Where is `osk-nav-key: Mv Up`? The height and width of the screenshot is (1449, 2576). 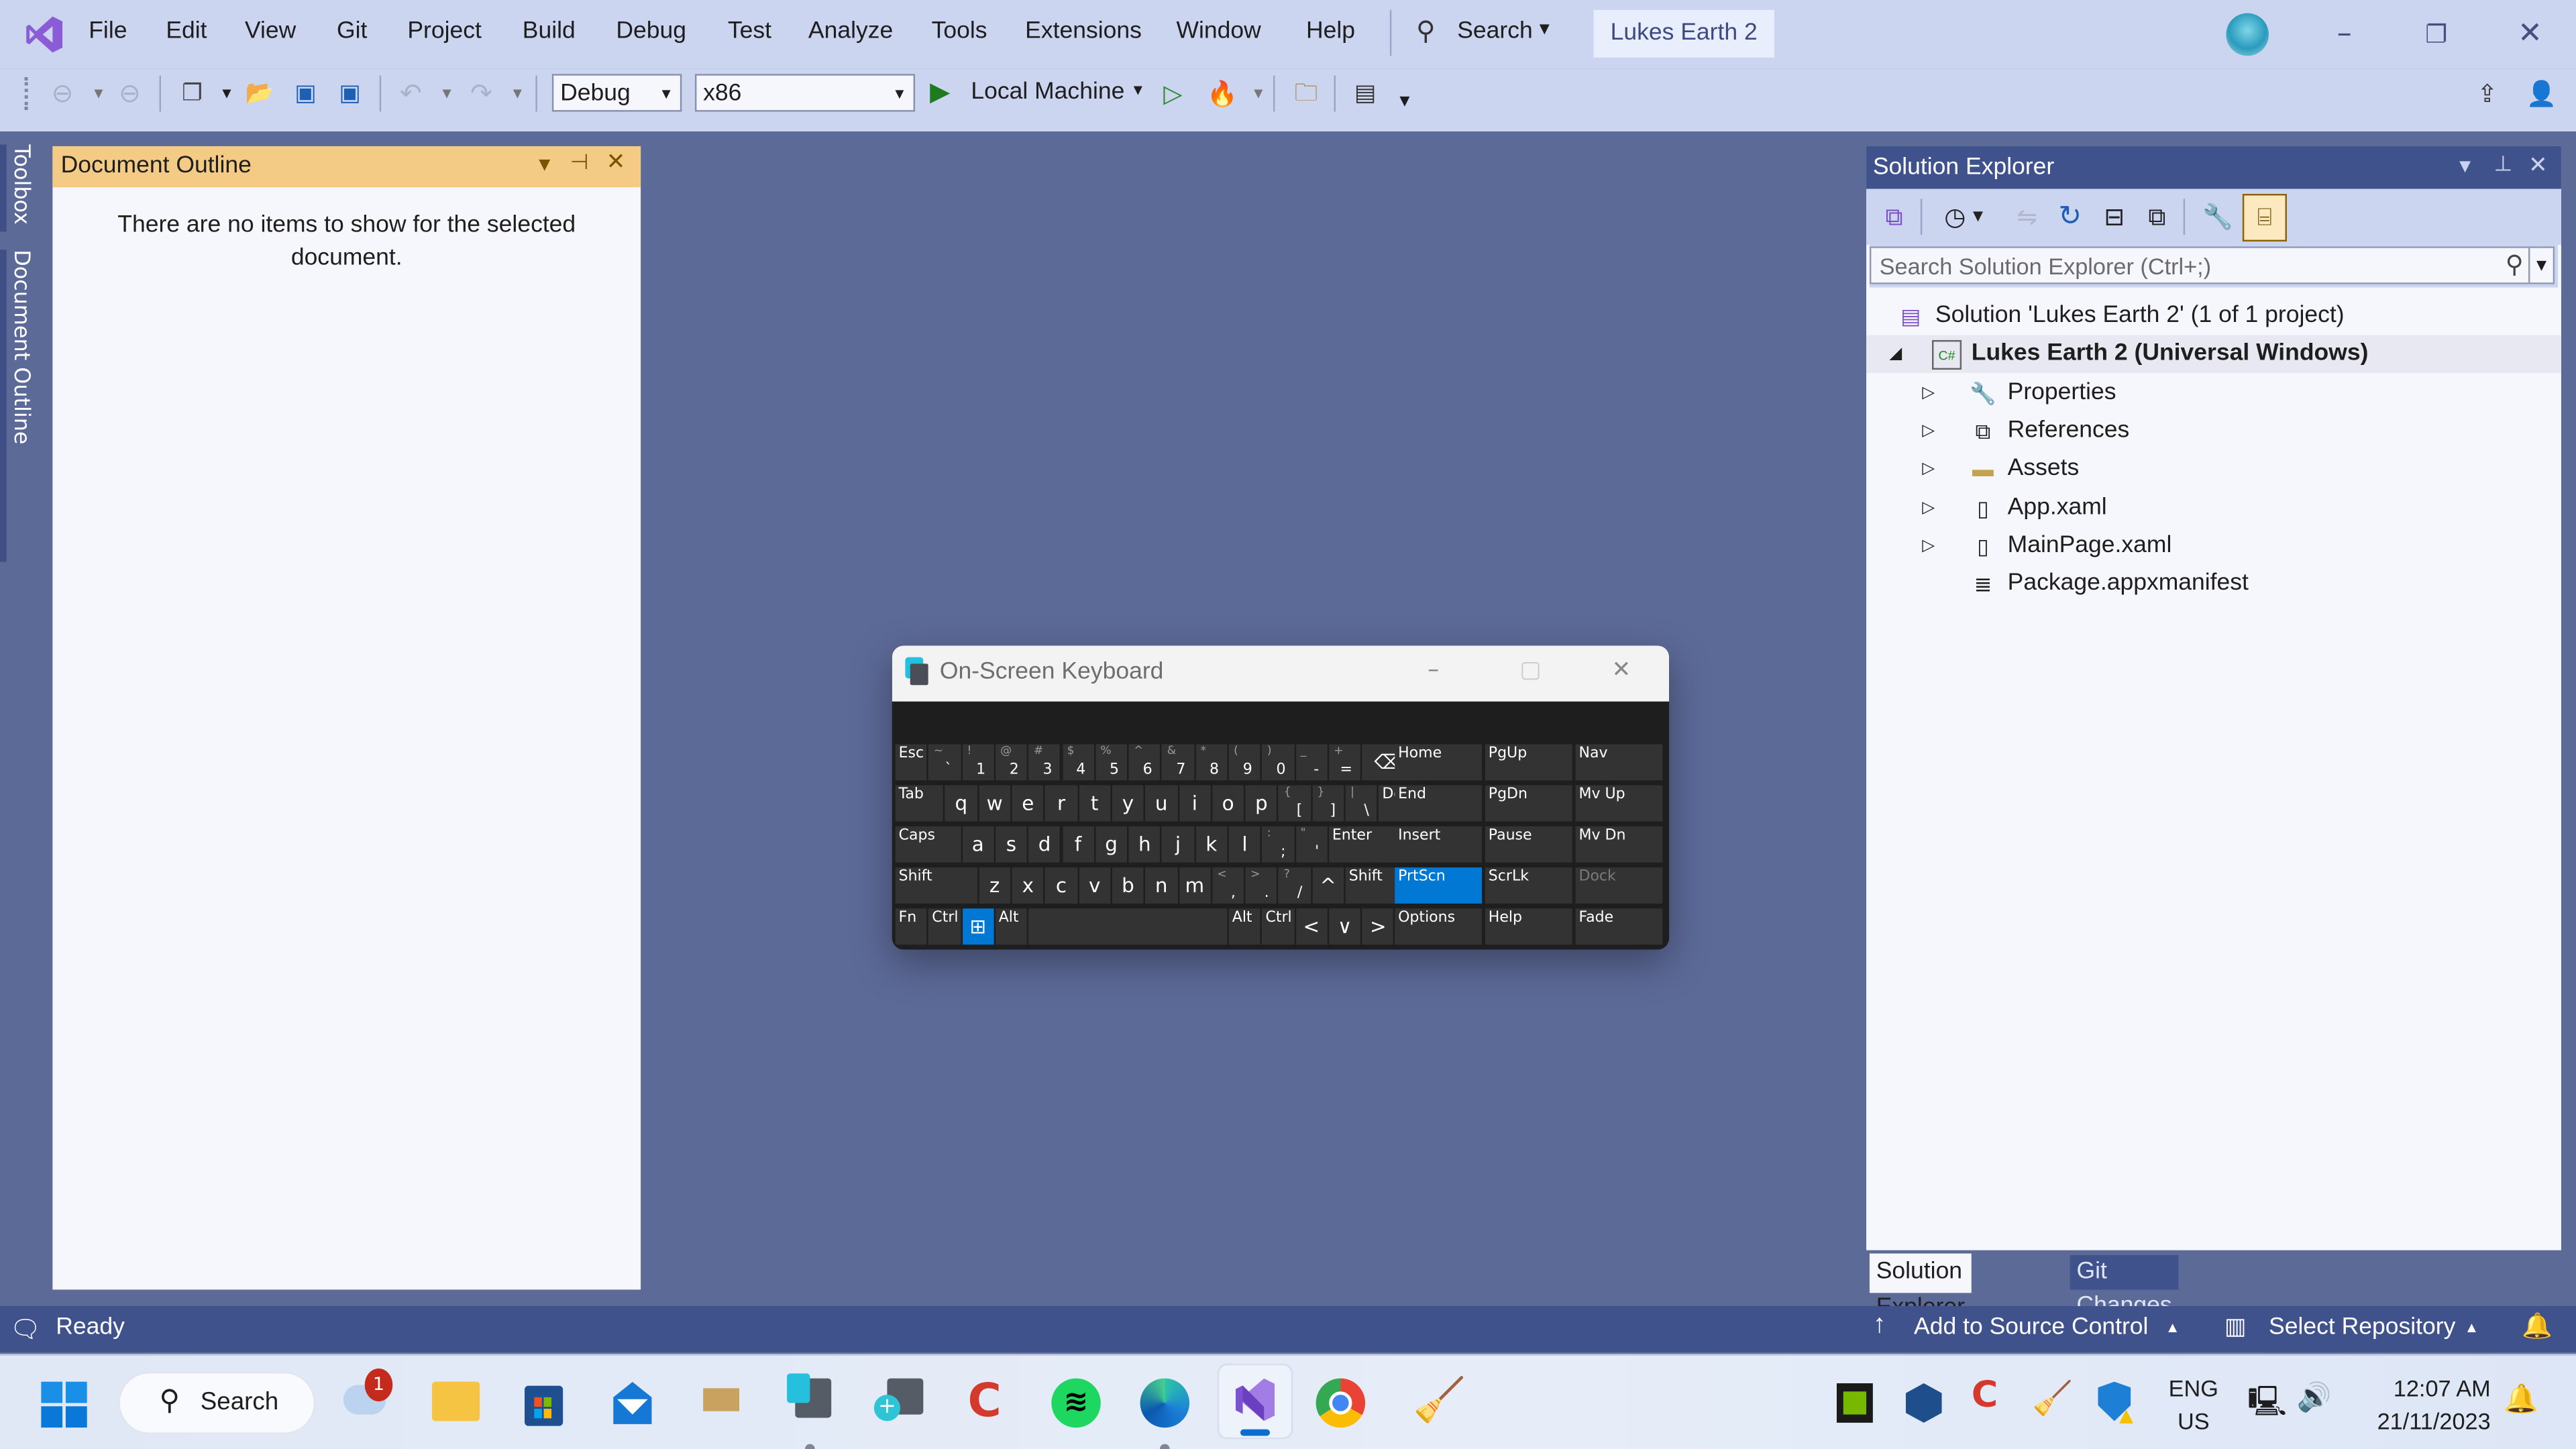
osk-nav-key: Mv Up is located at coordinates (1619, 803).